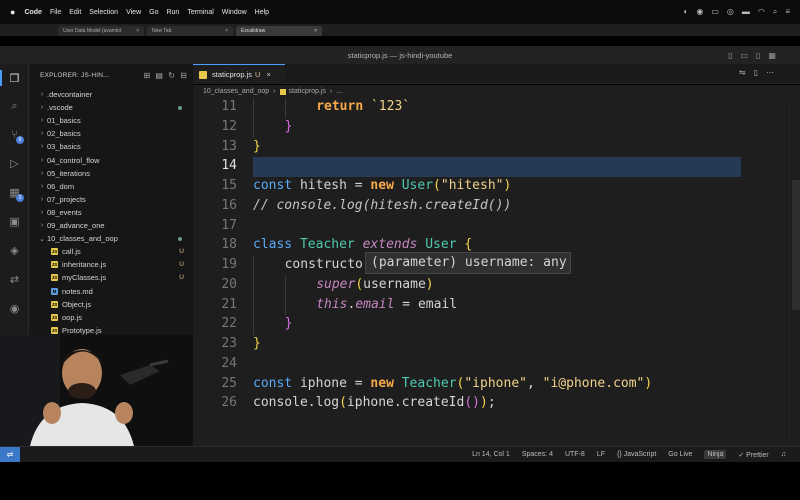 This screenshot has width=800, height=500. What do you see at coordinates (279, 31) in the screenshot?
I see `browser-tab: Excalidraw ×` at bounding box center [279, 31].